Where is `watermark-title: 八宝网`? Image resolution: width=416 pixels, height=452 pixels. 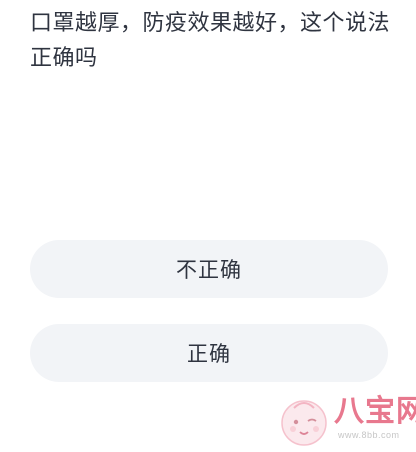
watermark-title: 八宝网 is located at coordinates (375, 411).